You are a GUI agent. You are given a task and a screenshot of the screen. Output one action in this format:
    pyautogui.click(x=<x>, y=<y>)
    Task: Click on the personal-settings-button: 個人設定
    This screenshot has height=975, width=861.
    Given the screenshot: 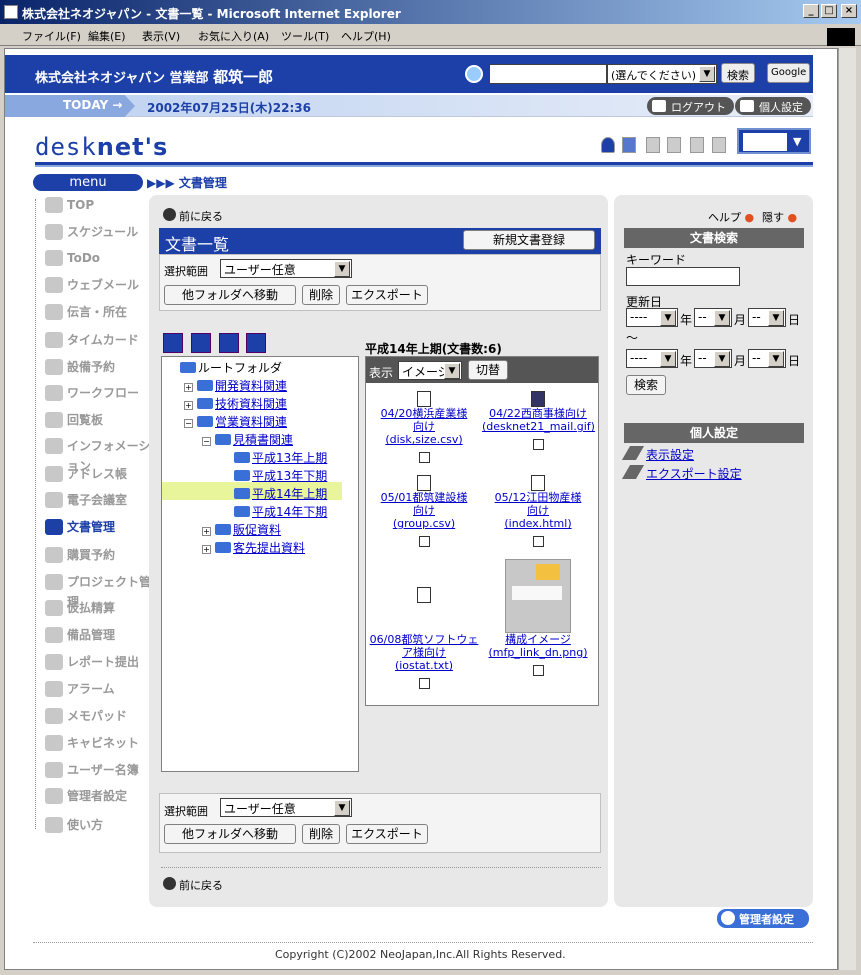 What is the action you would take?
    pyautogui.click(x=773, y=106)
    